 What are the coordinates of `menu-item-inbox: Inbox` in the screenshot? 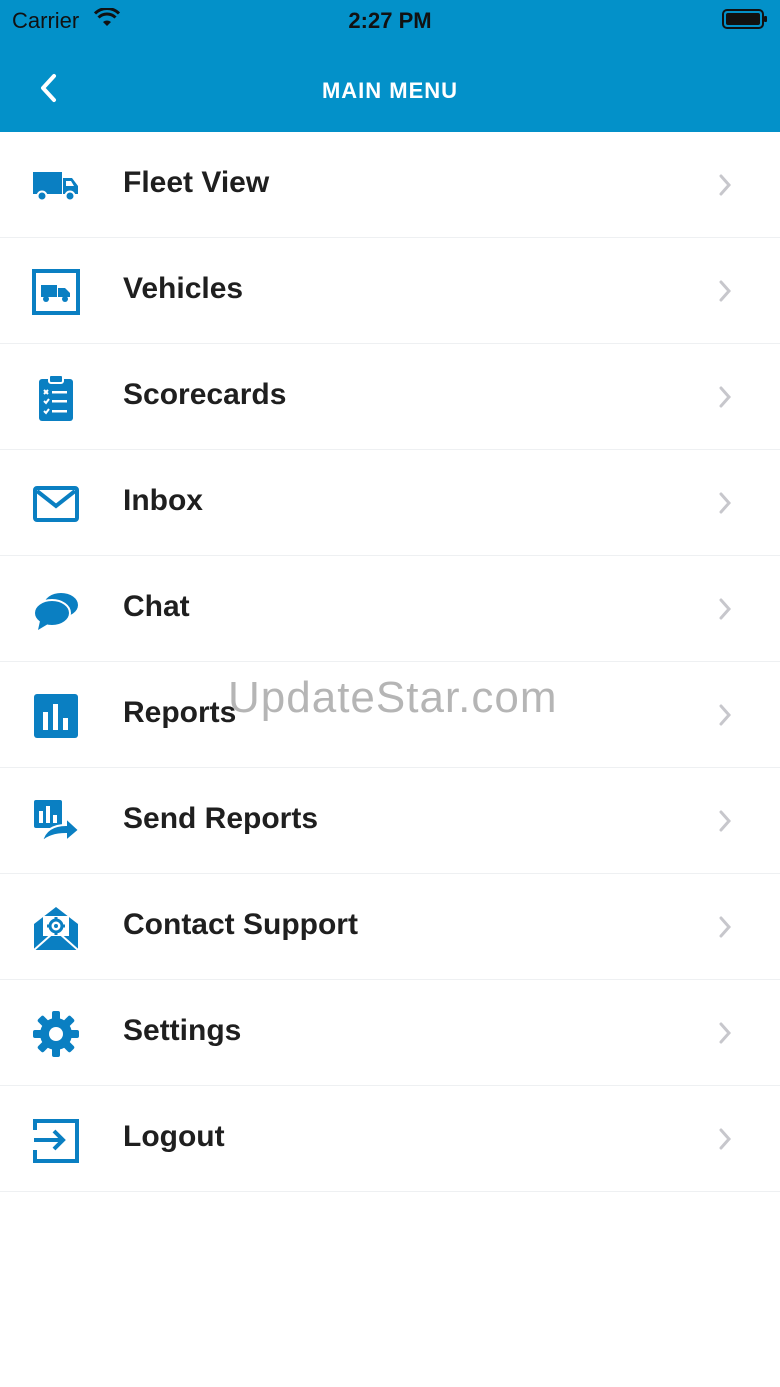 It's located at (390, 503).